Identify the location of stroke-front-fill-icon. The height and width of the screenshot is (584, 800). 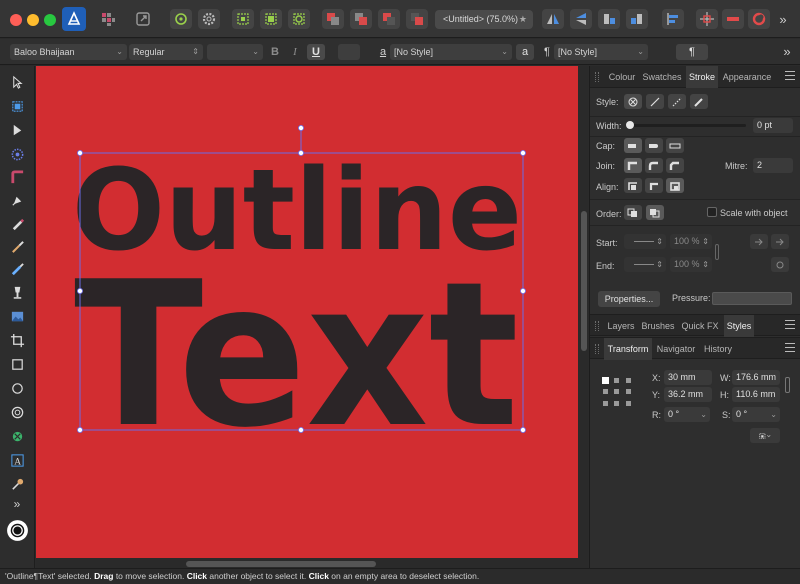
(655, 212).